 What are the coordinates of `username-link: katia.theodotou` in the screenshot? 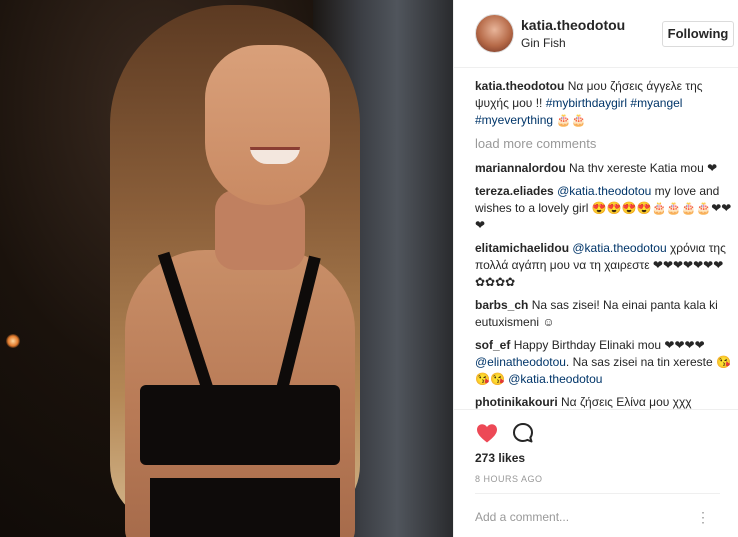 It's located at (573, 25).